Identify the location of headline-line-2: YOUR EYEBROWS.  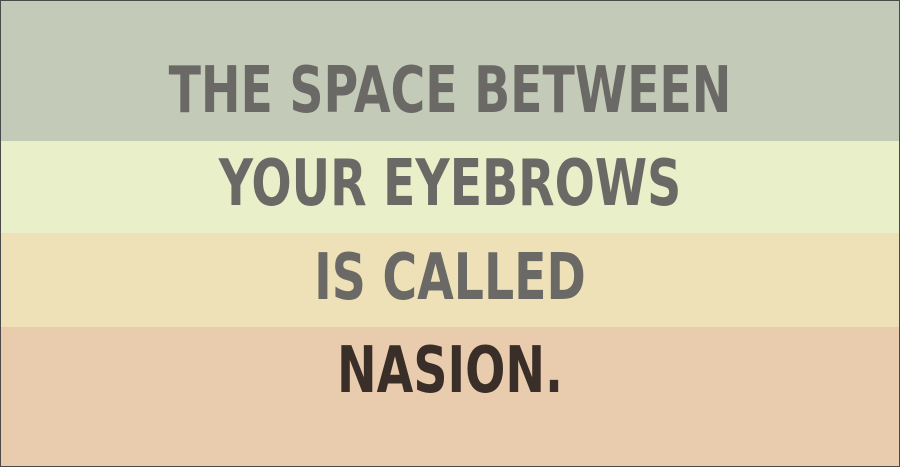
(450, 184).